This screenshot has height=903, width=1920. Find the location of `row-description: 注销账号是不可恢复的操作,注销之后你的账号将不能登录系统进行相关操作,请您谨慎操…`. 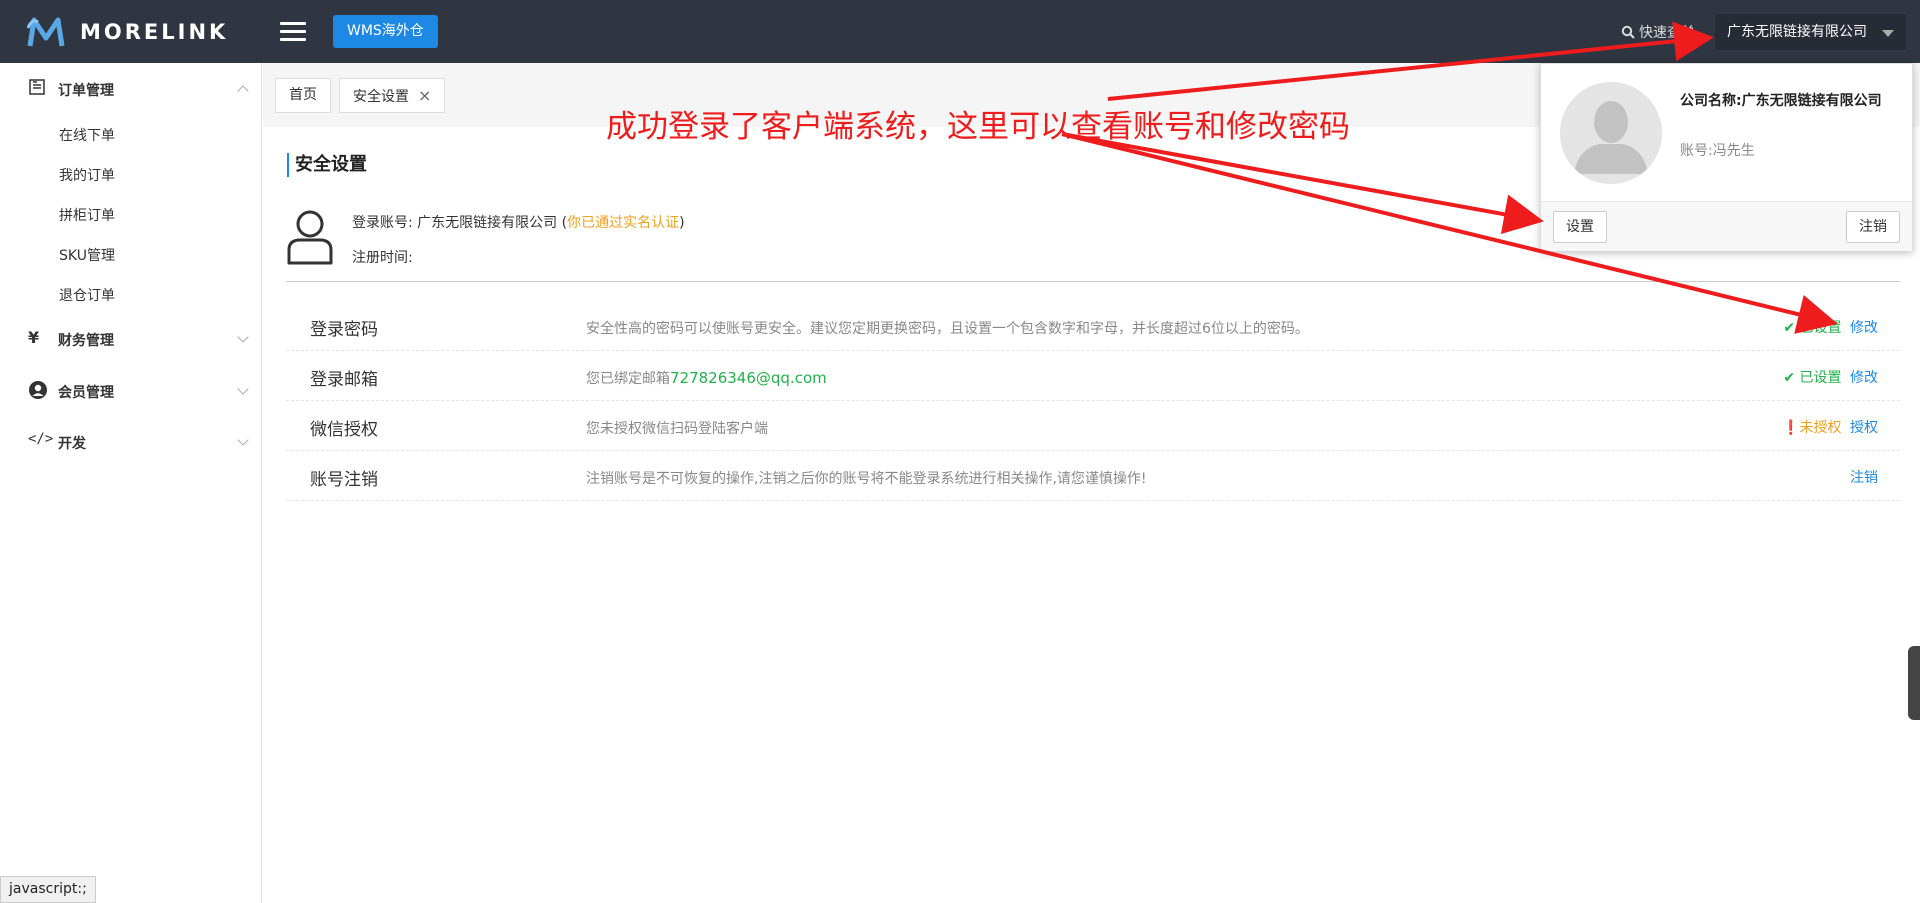

row-description: 注销账号是不可恢复的操作,注销之后你的账号将不能登录系统进行相关操作,请您谨慎操… is located at coordinates (866, 479).